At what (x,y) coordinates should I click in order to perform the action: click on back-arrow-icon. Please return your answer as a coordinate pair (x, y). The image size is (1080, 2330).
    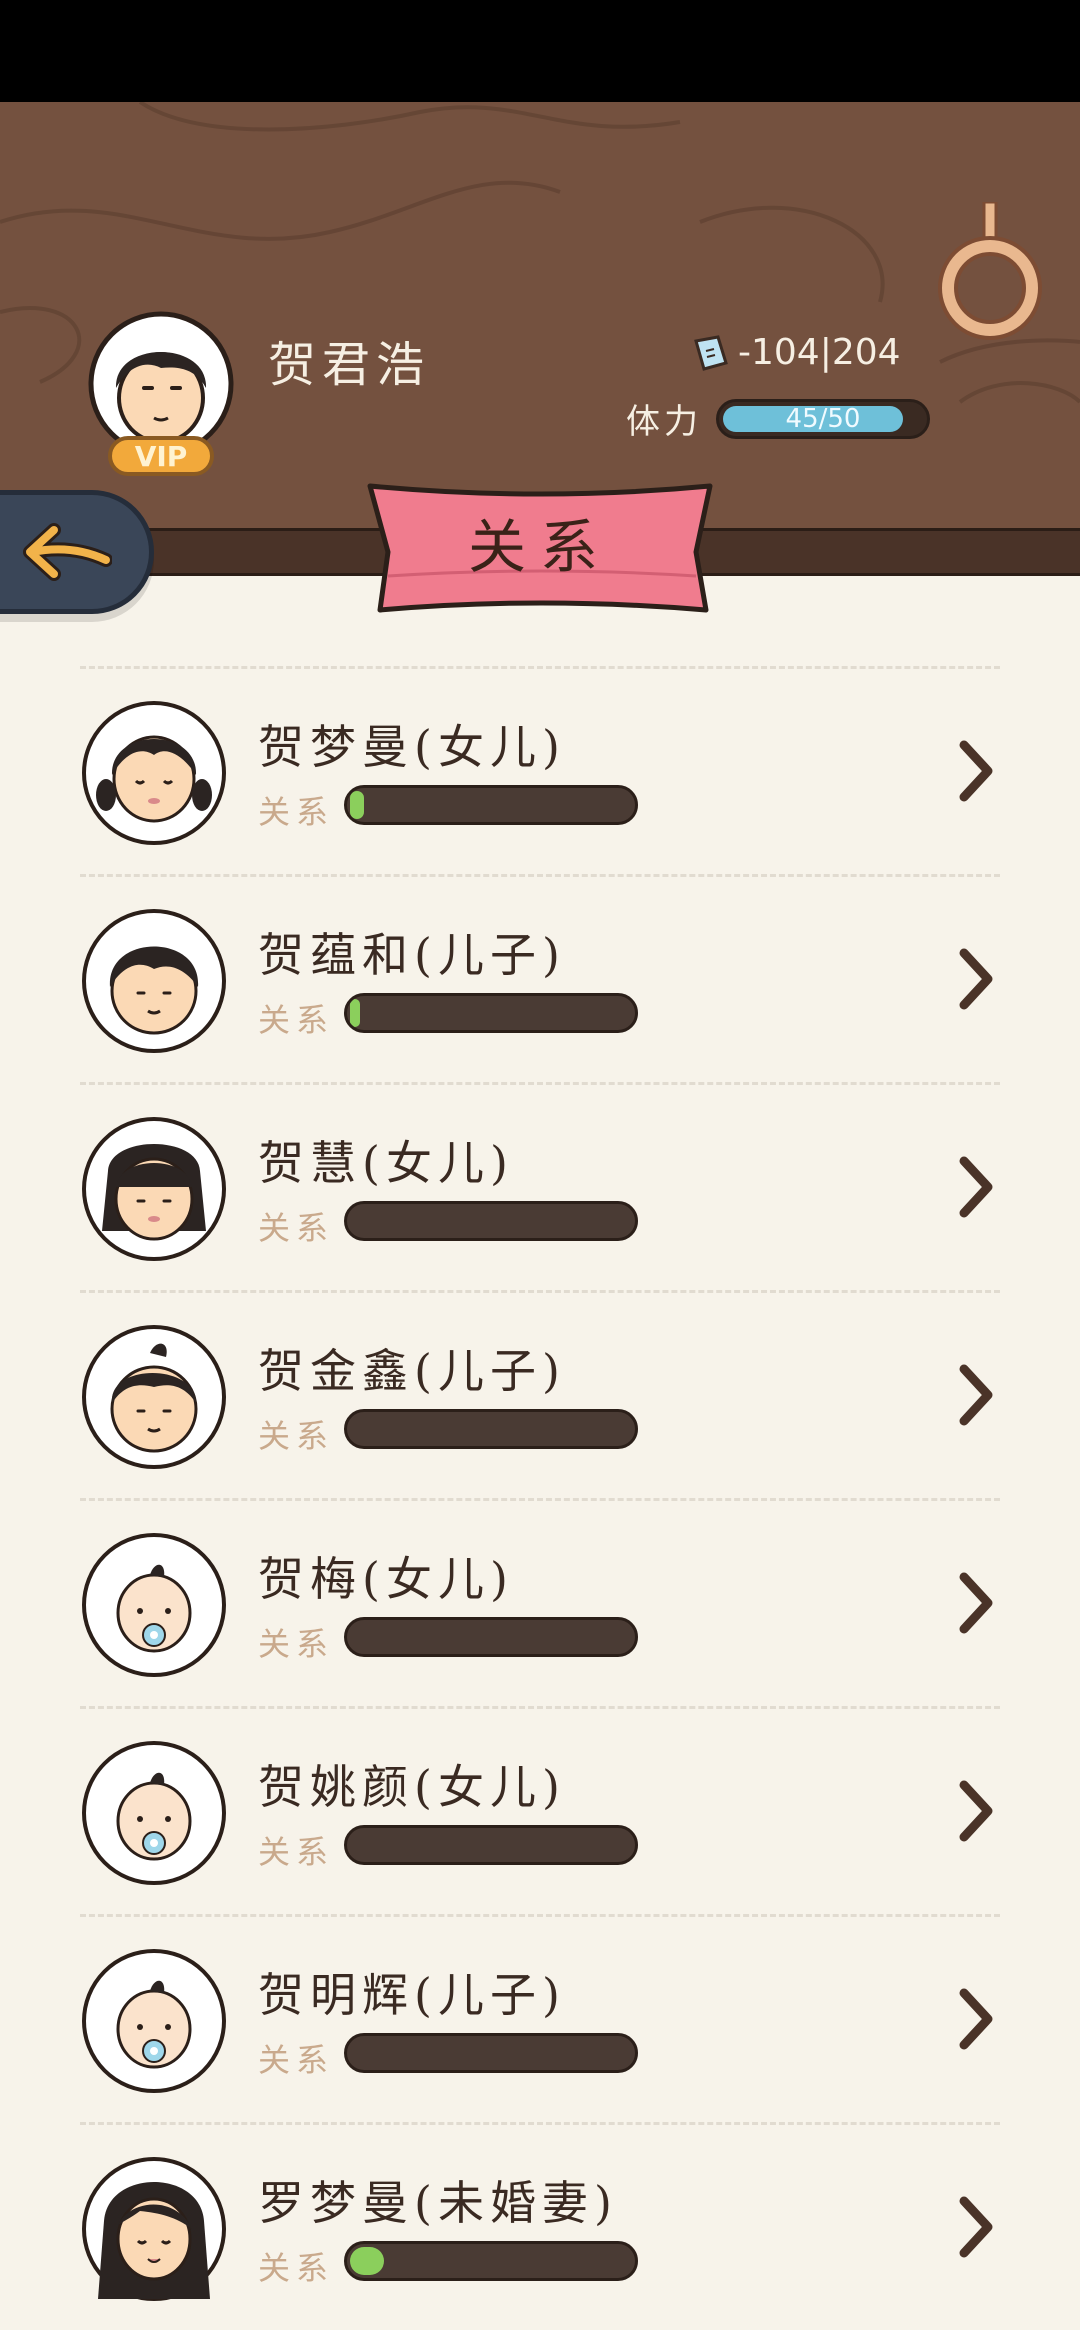
    Looking at the image, I should click on (67, 552).